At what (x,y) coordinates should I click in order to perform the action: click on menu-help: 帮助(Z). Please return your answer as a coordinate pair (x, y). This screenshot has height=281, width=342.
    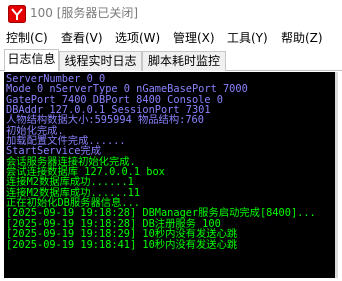
    Looking at the image, I should click on (302, 38).